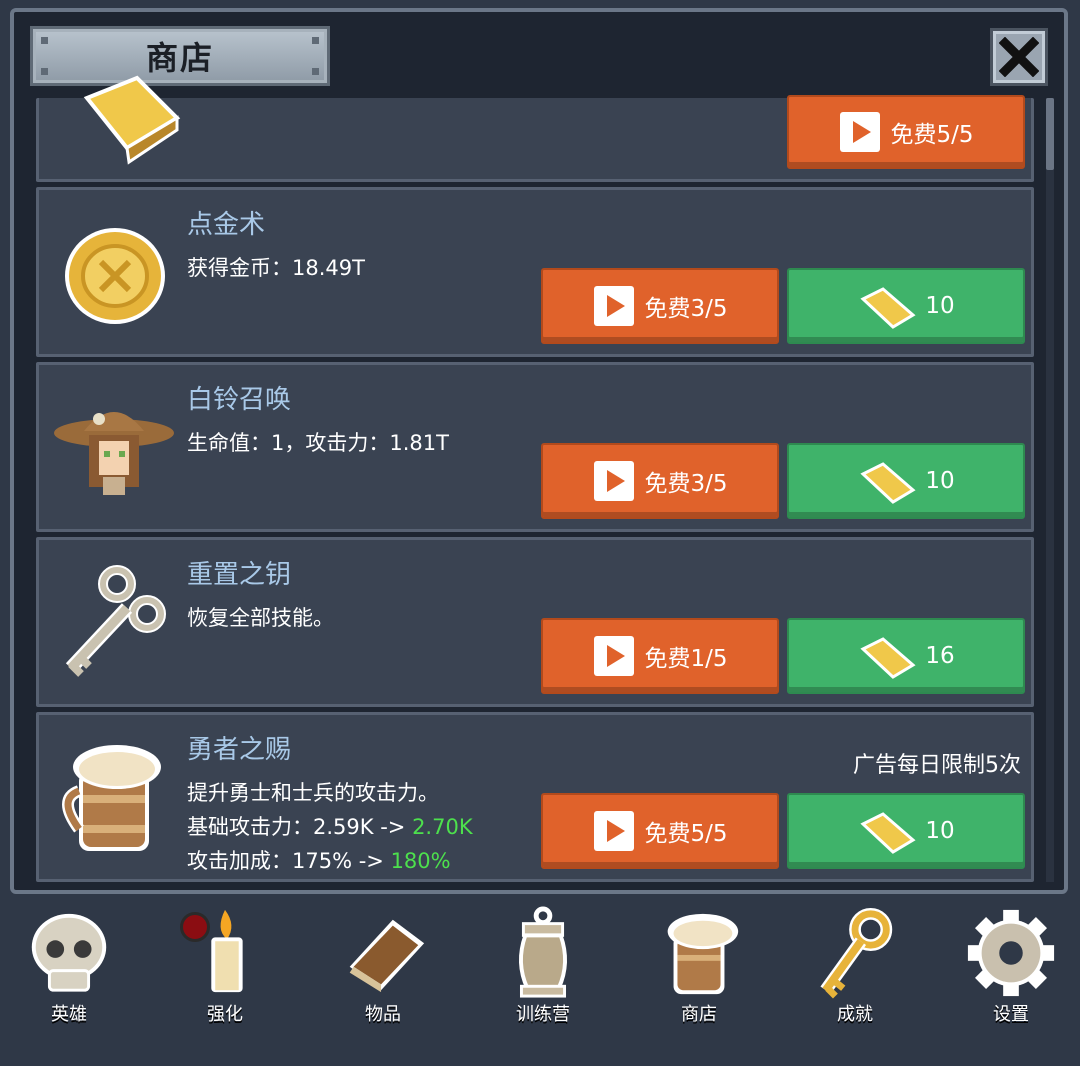  I want to click on nav-settings: 设置, so click(1011, 966).